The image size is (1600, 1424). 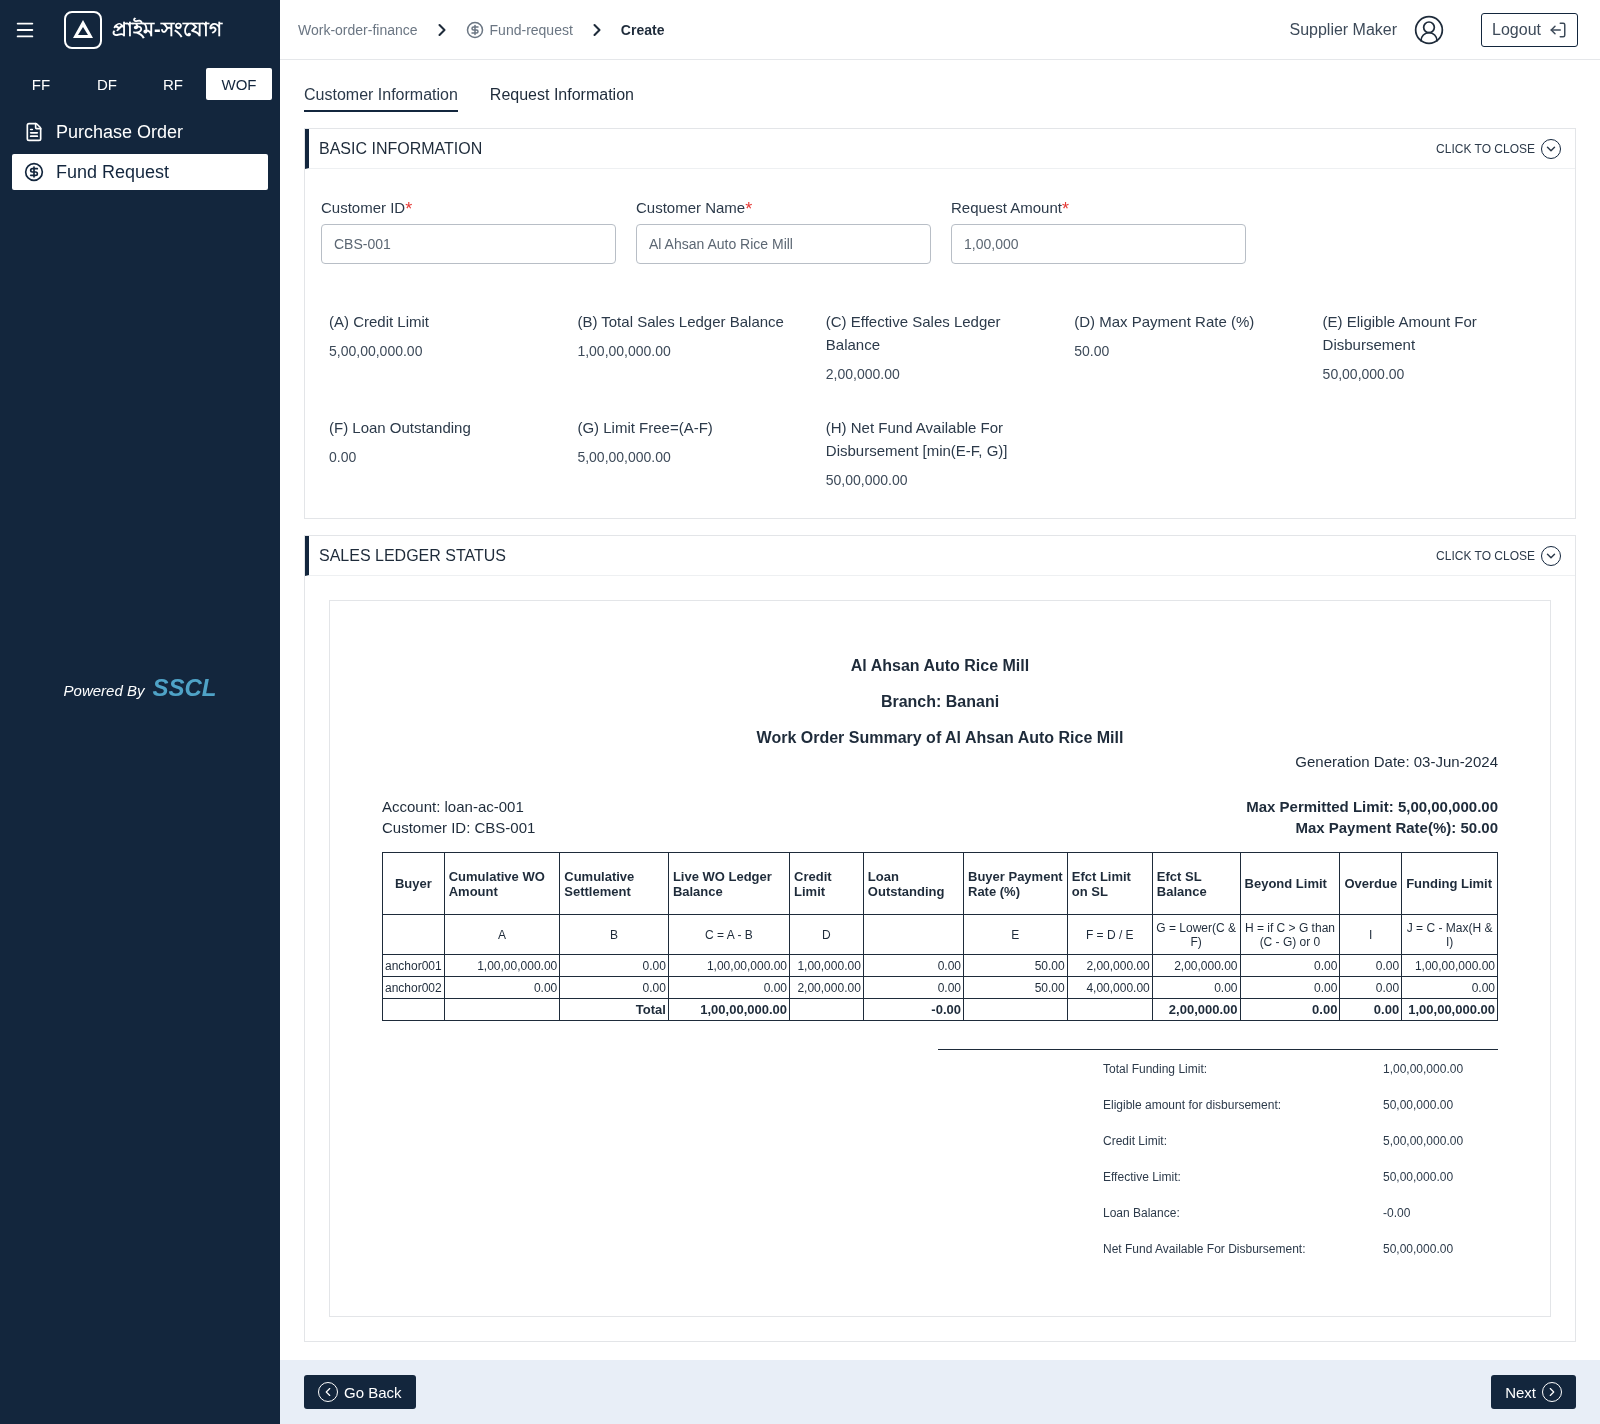 What do you see at coordinates (826, 965) in the screenshot?
I see `table-cell: 1,00,000.00` at bounding box center [826, 965].